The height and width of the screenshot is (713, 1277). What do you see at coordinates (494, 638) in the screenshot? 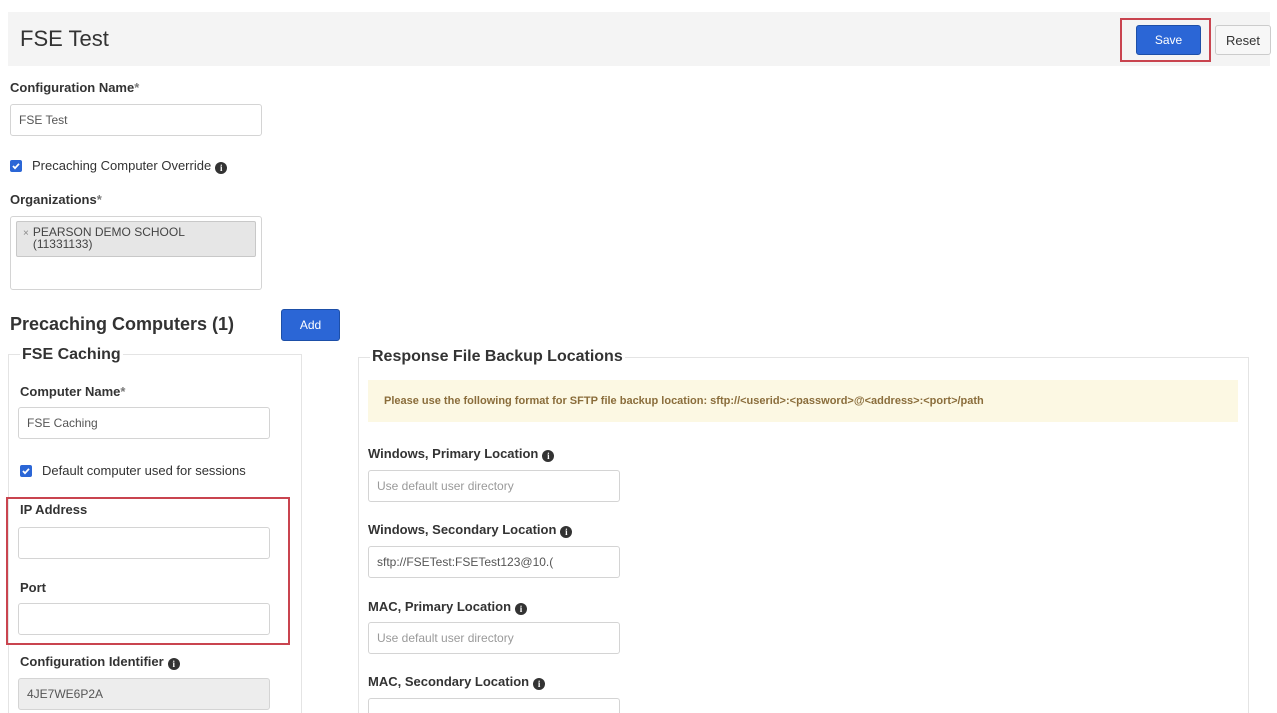
I see `mac-primary-input: Use default user directory` at bounding box center [494, 638].